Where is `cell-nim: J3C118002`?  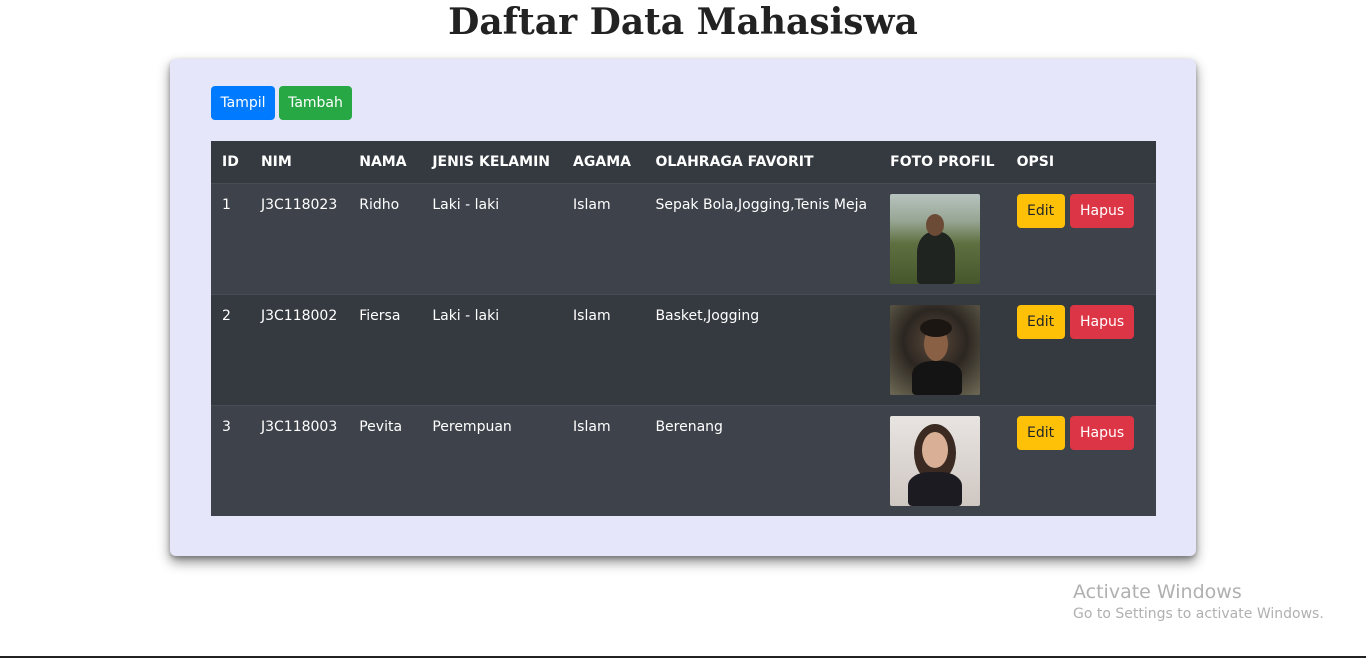 cell-nim: J3C118002 is located at coordinates (299, 349).